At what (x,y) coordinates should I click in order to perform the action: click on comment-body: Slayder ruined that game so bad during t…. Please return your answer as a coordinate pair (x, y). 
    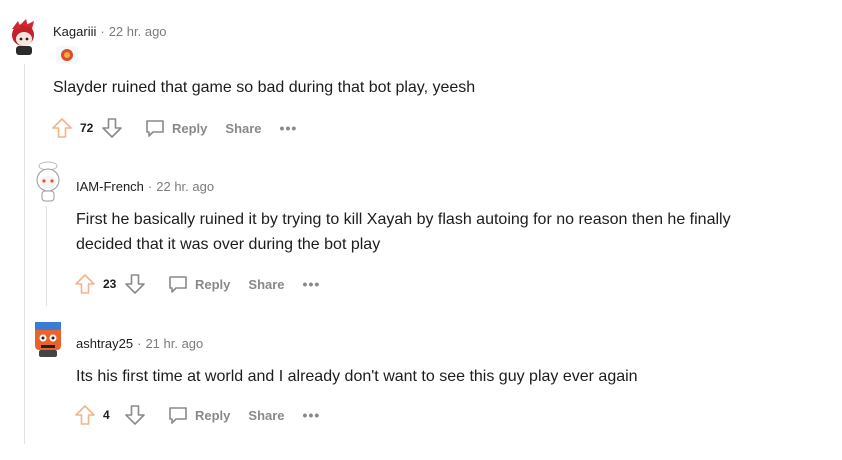
    Looking at the image, I should click on (264, 87).